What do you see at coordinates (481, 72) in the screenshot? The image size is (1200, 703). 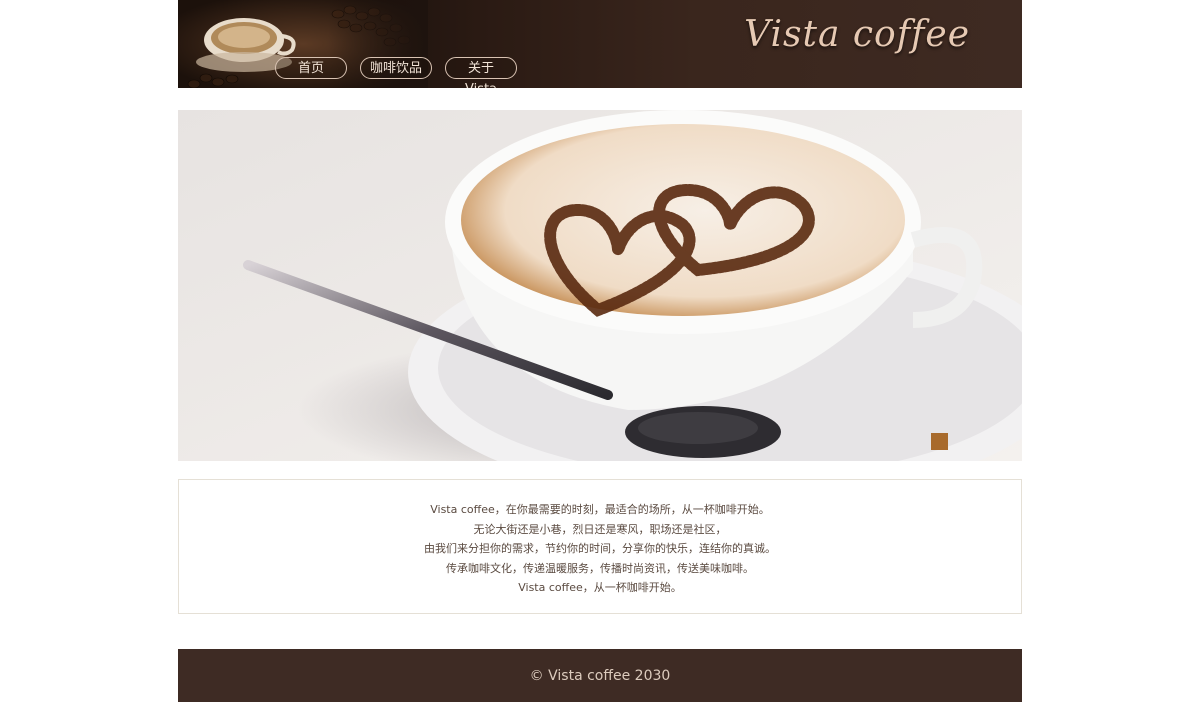 I see `nav-about-vista: 关于Vista` at bounding box center [481, 72].